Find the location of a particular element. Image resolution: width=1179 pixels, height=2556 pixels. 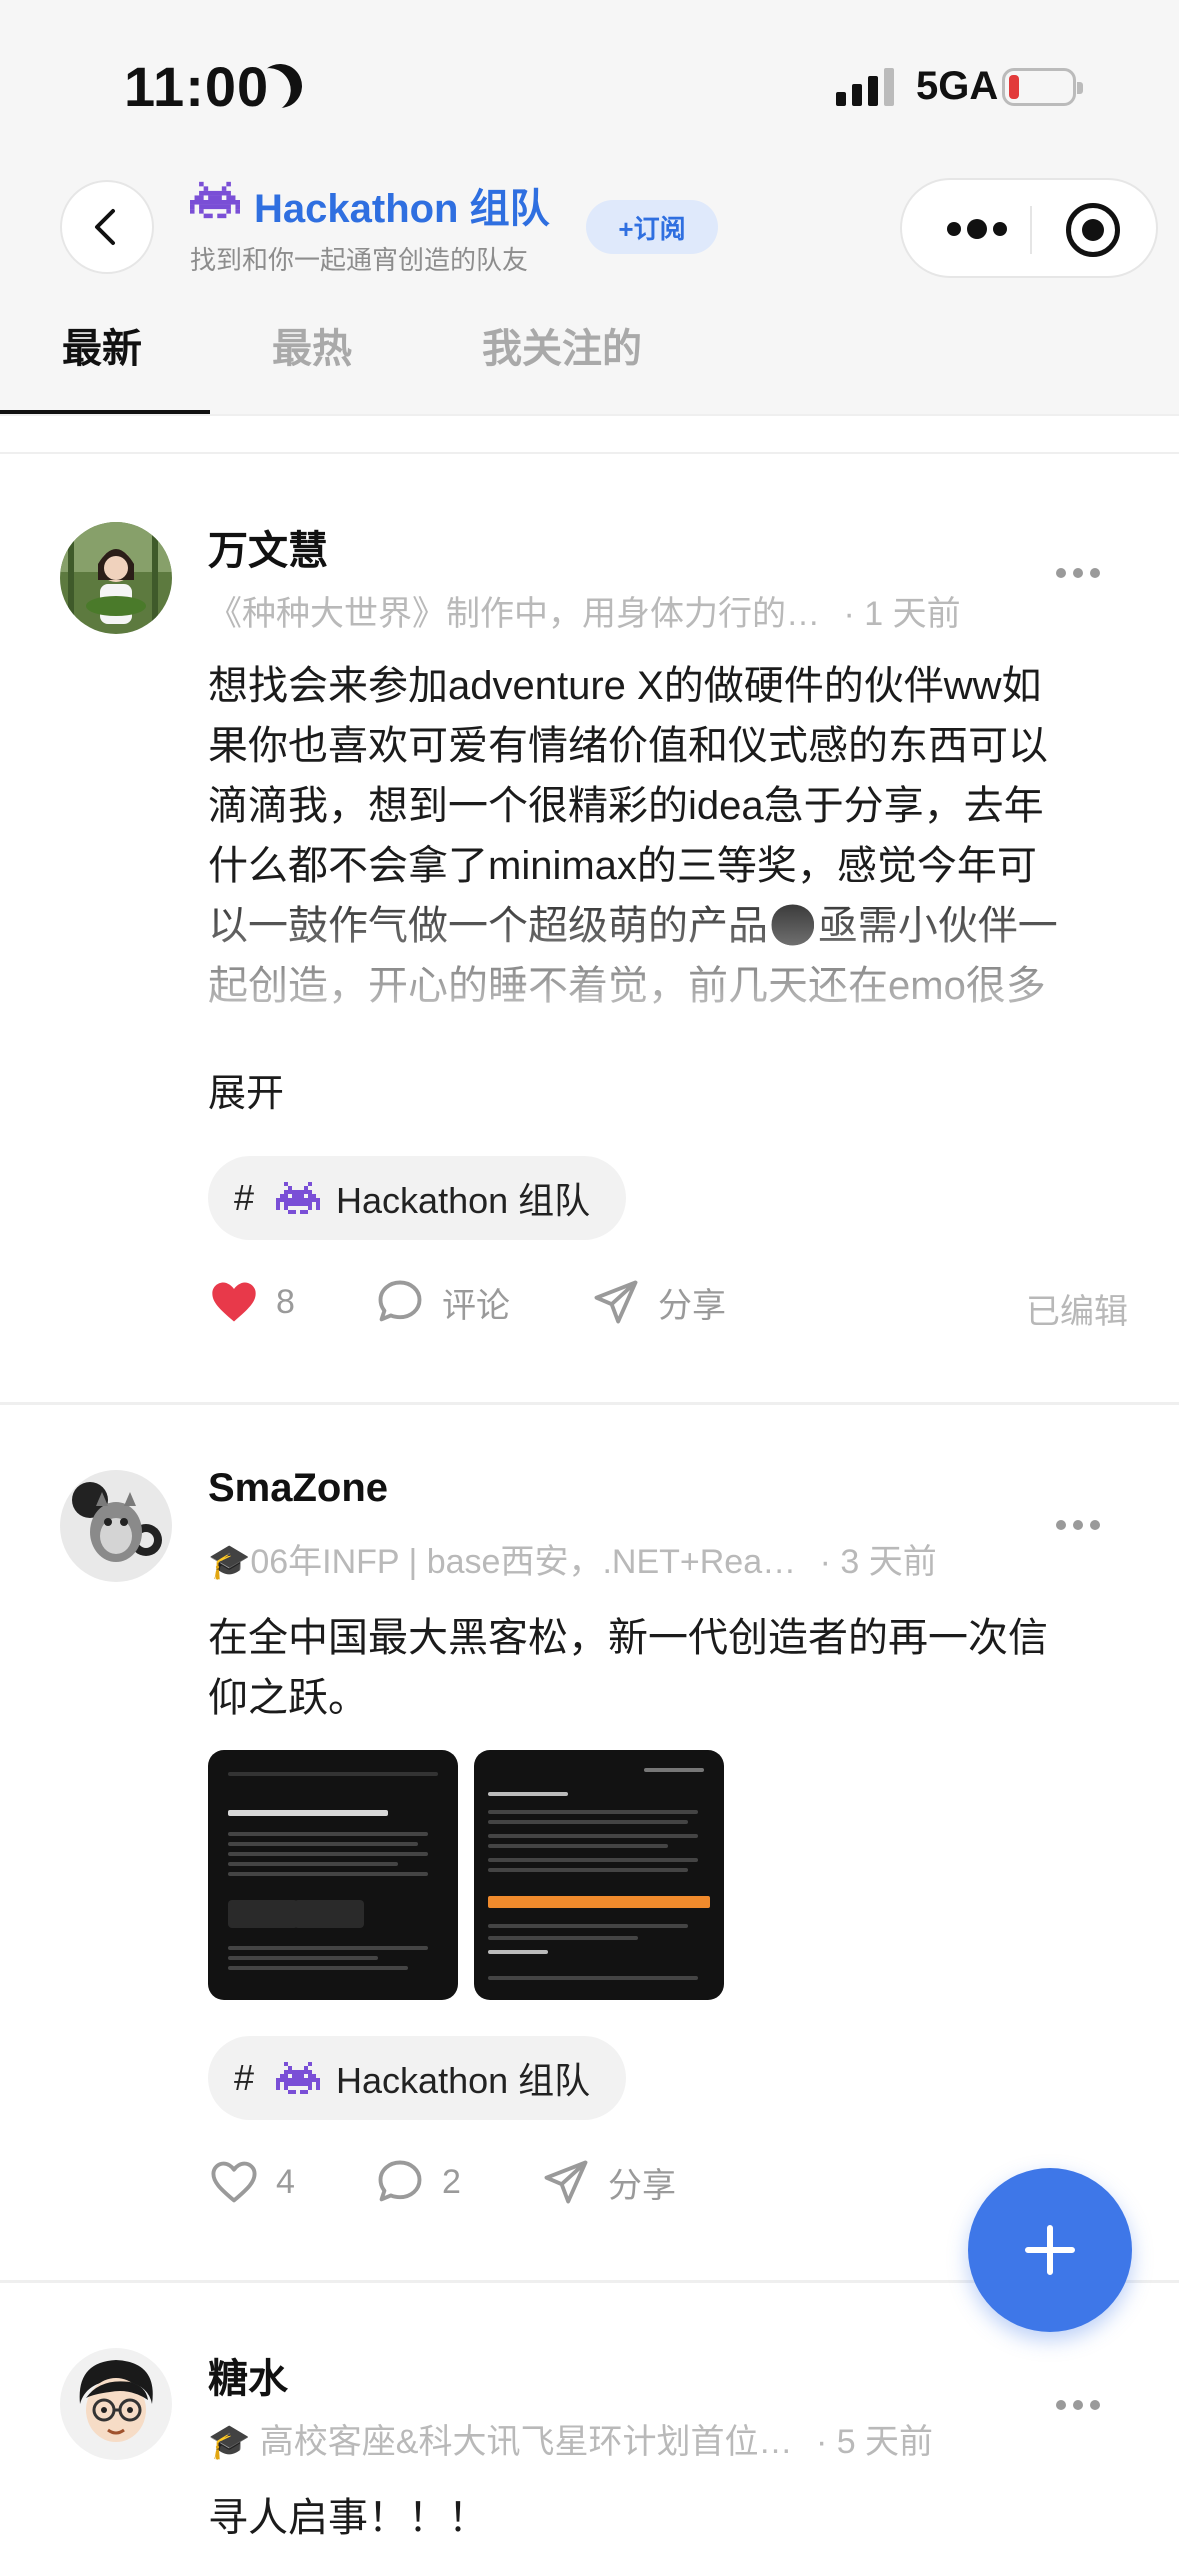

edited-label: 已编辑 is located at coordinates (1077, 1312).